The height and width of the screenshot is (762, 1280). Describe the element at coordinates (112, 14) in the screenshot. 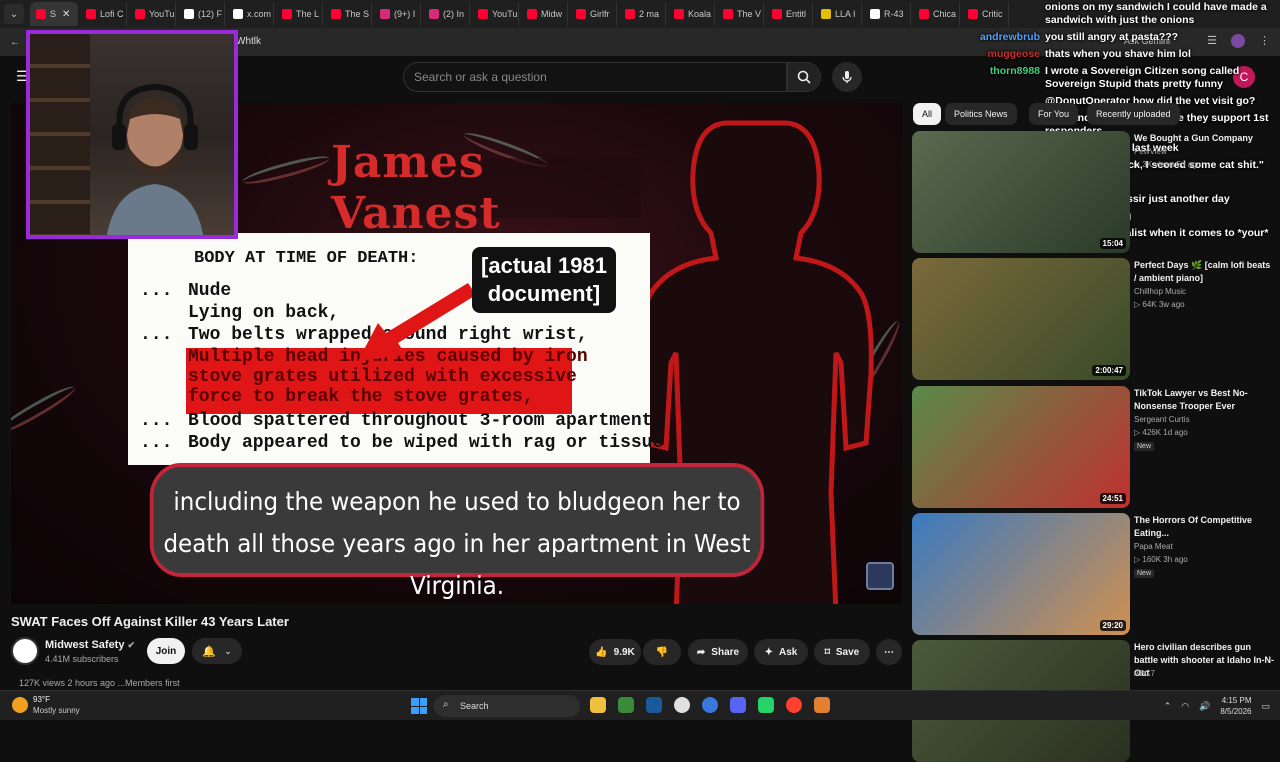

I see `tab-label: Lofi C` at that location.